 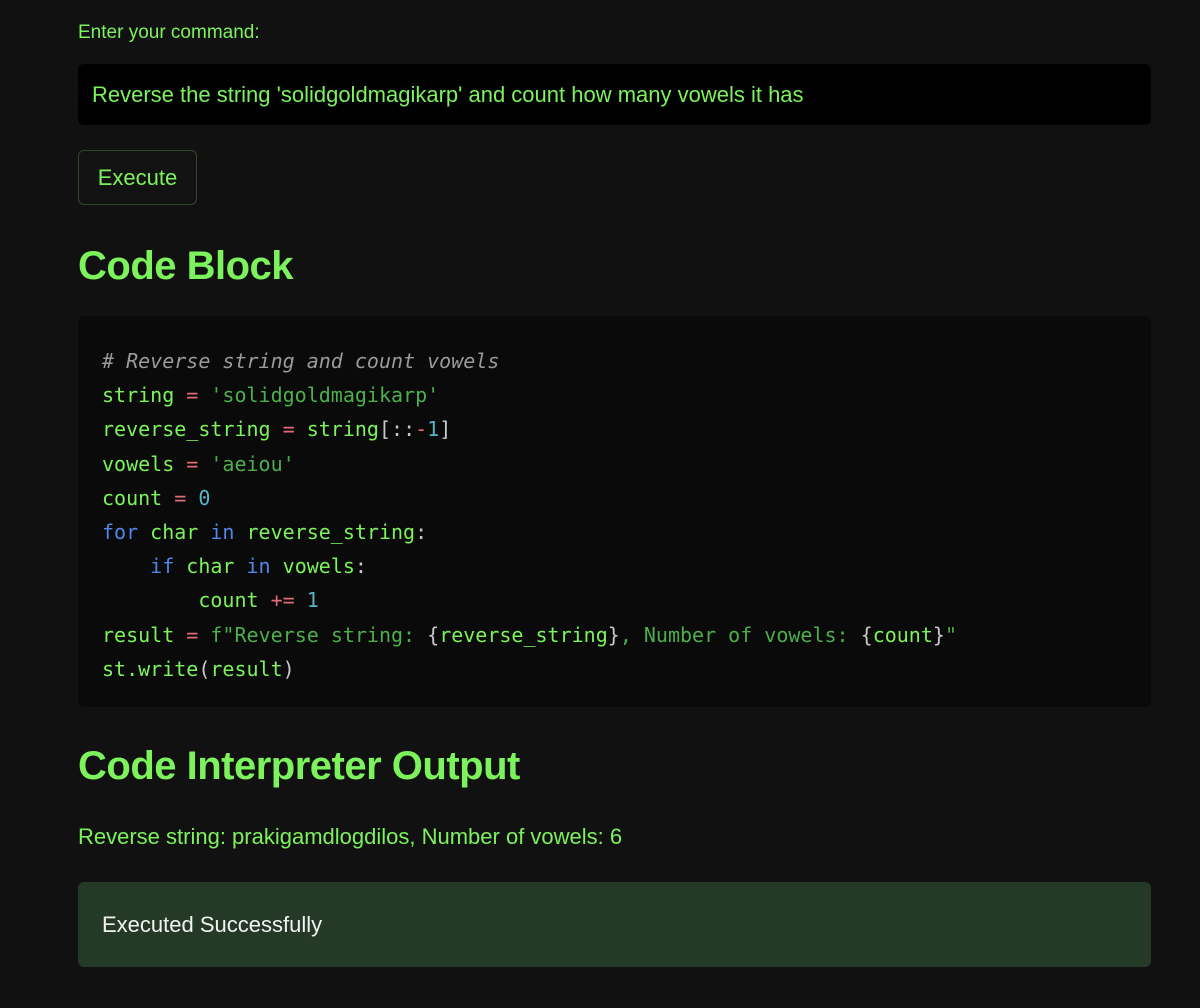 What do you see at coordinates (614, 94) in the screenshot?
I see `command-input` at bounding box center [614, 94].